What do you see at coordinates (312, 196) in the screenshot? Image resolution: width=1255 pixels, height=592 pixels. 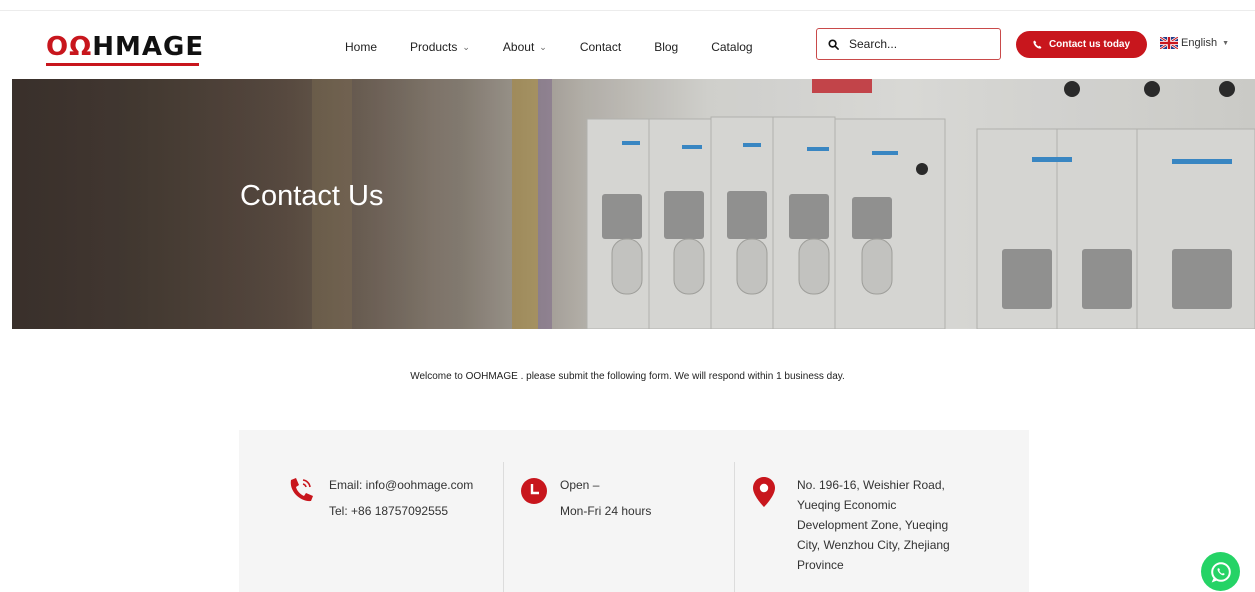 I see `page-title: Contact Us` at bounding box center [312, 196].